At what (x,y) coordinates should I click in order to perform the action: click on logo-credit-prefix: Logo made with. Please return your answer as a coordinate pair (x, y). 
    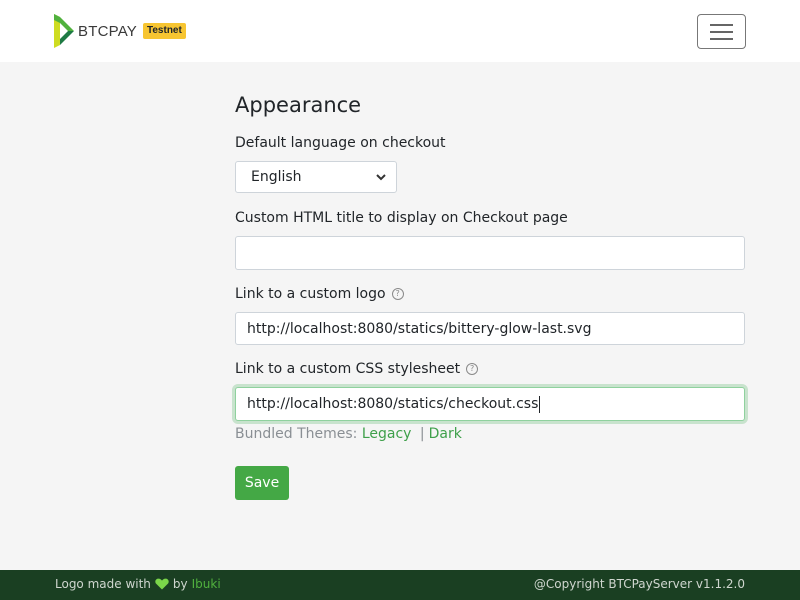
    Looking at the image, I should click on (103, 584).